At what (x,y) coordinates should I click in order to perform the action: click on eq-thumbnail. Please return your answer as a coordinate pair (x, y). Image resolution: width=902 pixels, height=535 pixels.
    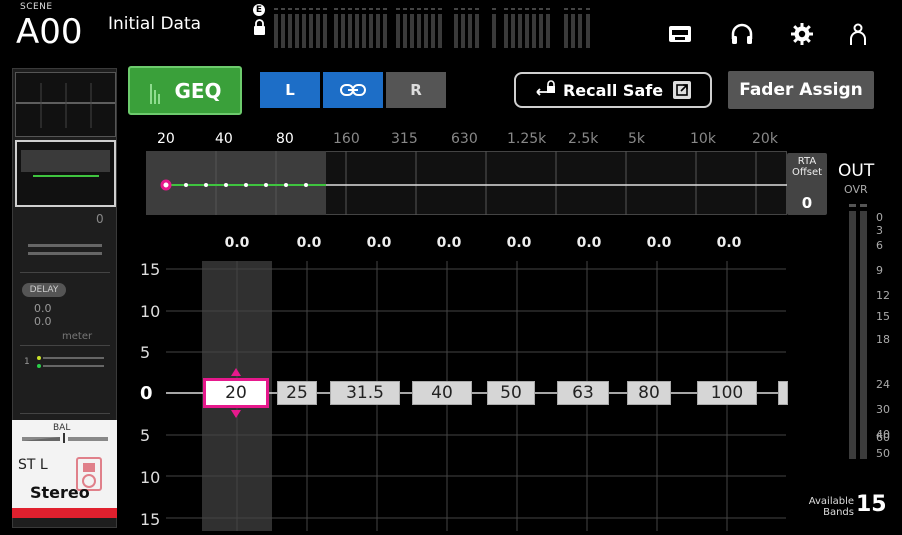
    Looking at the image, I should click on (65, 104).